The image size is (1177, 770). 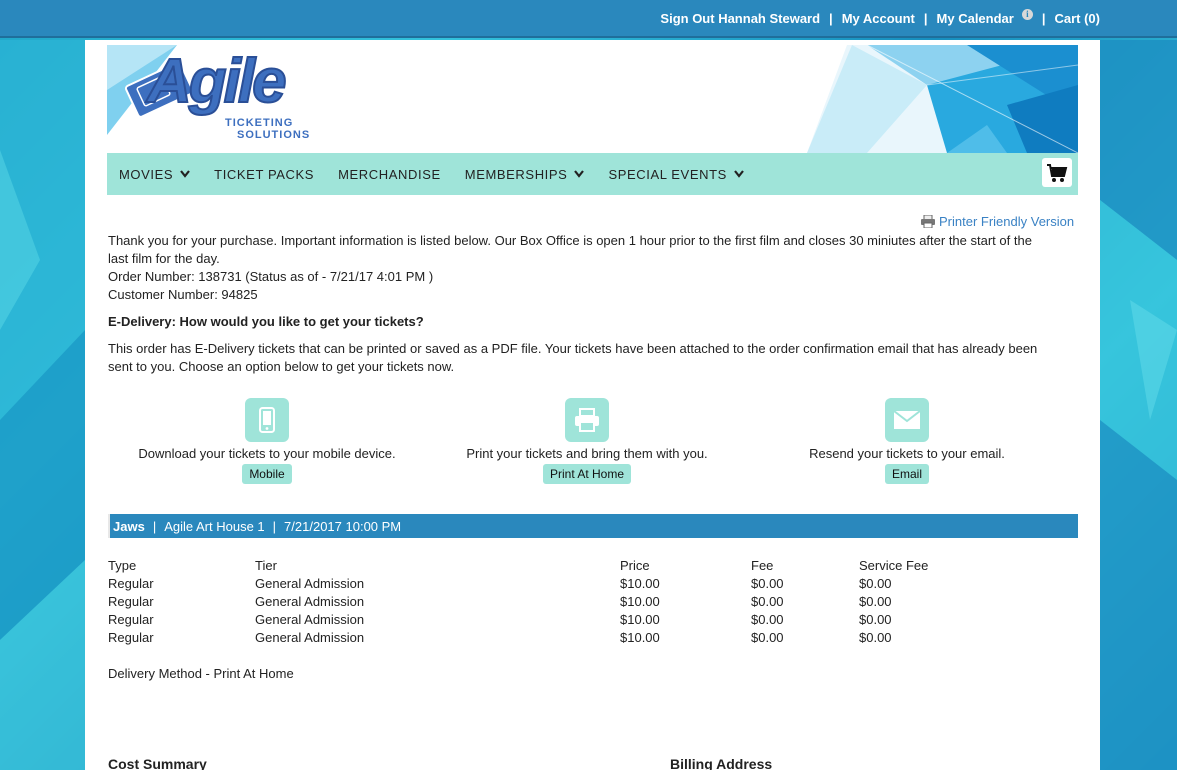 I want to click on event-title: Jaws, so click(x=129, y=526).